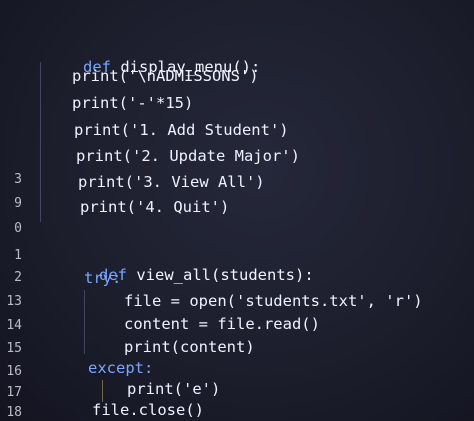 The image size is (474, 421). I want to click on code-line: print('4. Quit'), so click(154, 207).